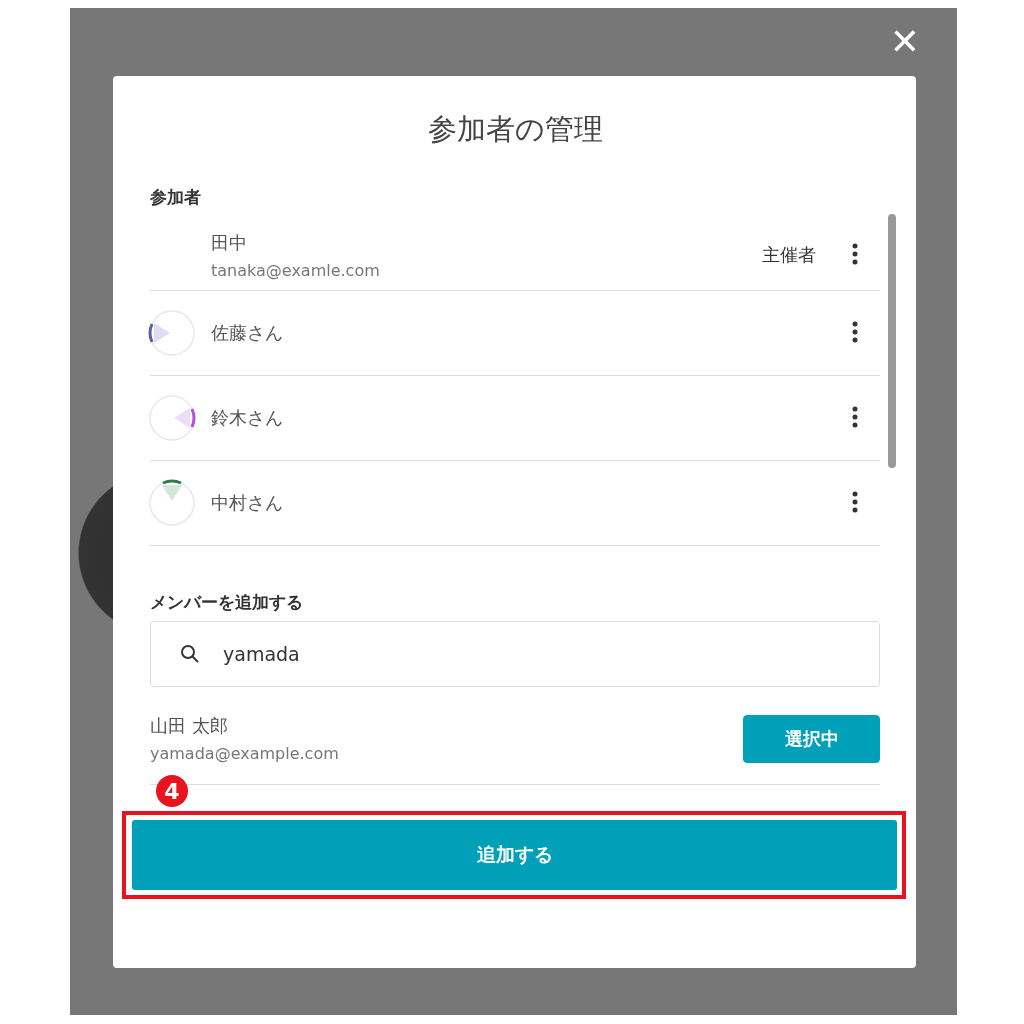 The width and height of the screenshot is (1024, 1024). What do you see at coordinates (892, 341) in the screenshot?
I see `scrollbar` at bounding box center [892, 341].